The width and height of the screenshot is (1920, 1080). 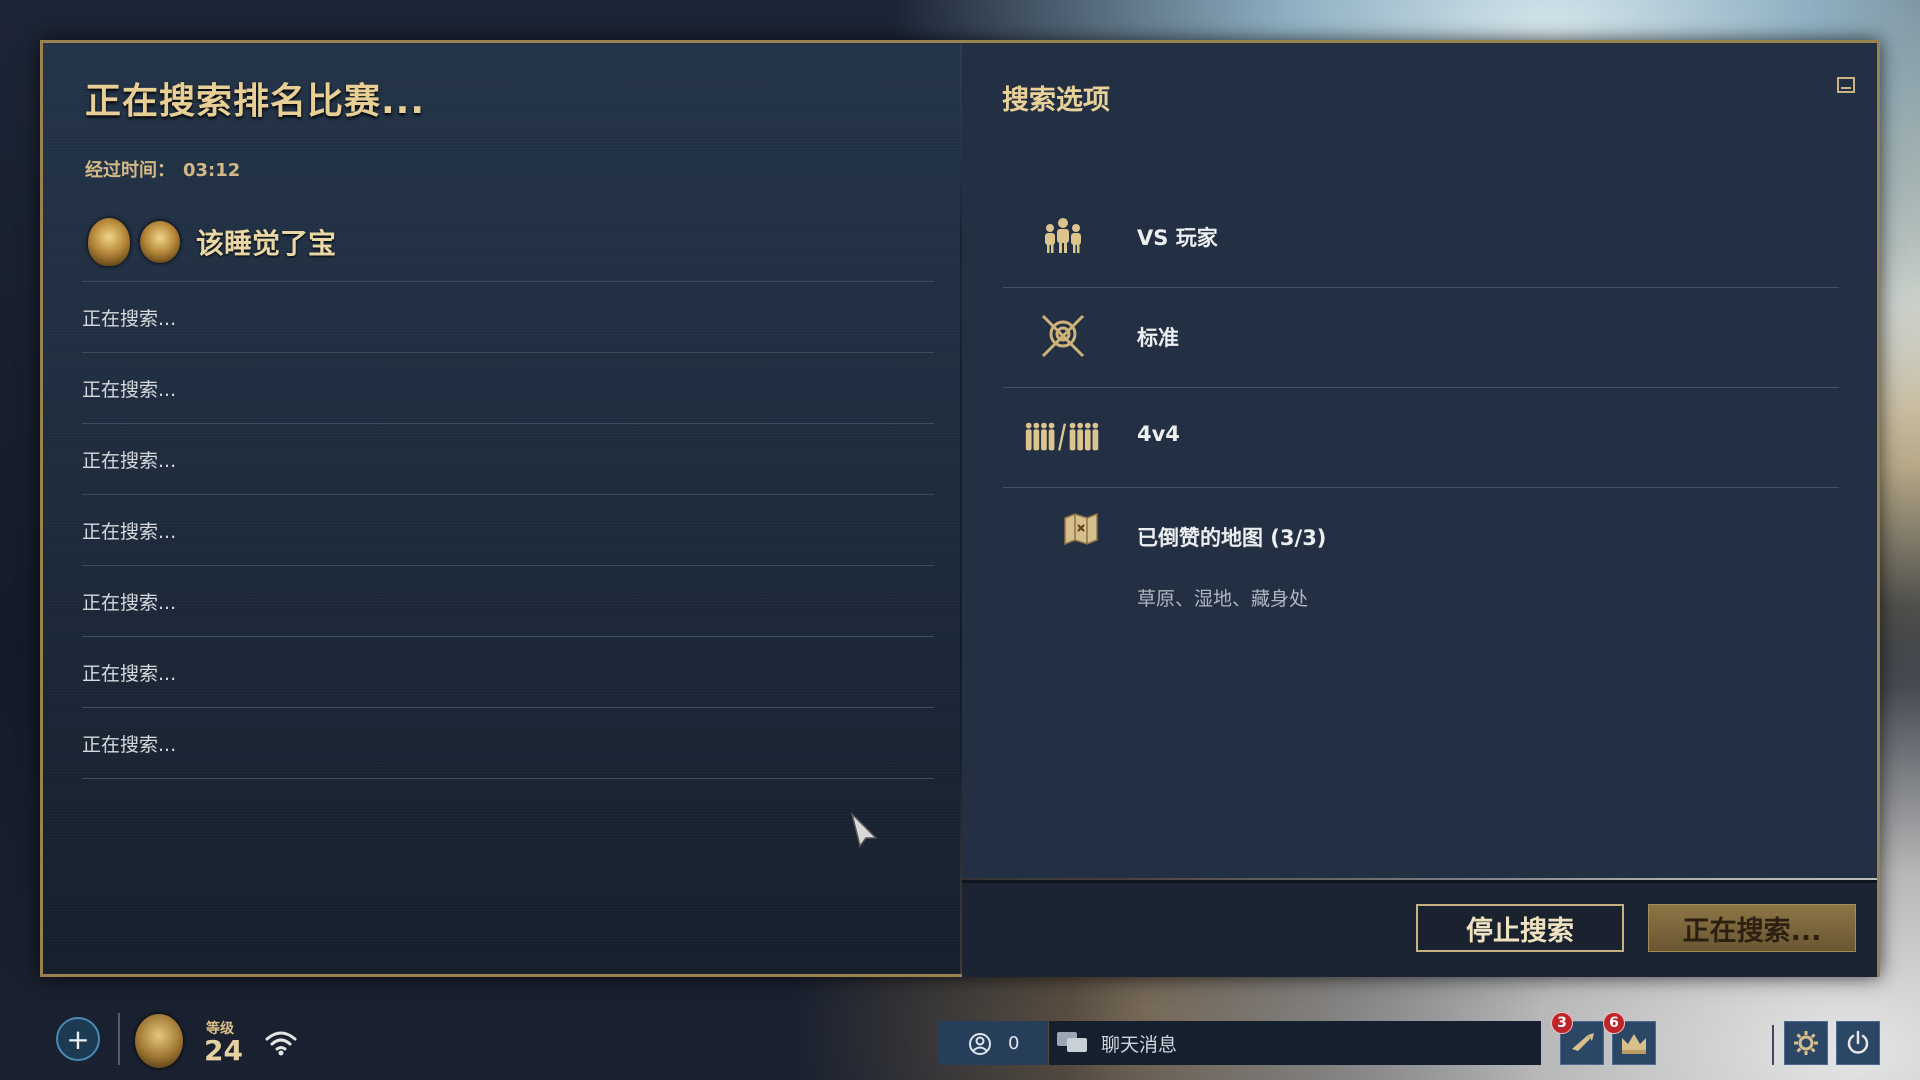 I want to click on options-title: 搜索选项, so click(x=1056, y=100).